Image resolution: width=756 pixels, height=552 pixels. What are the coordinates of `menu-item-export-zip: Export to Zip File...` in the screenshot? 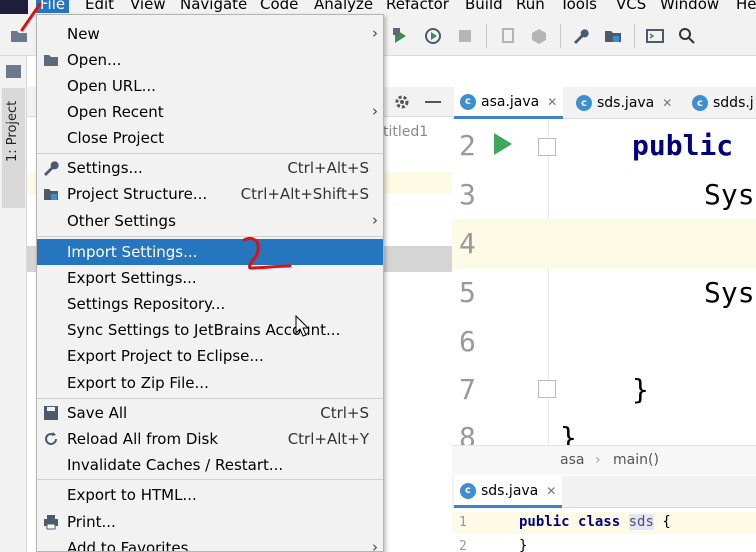 It's located at (210, 383).